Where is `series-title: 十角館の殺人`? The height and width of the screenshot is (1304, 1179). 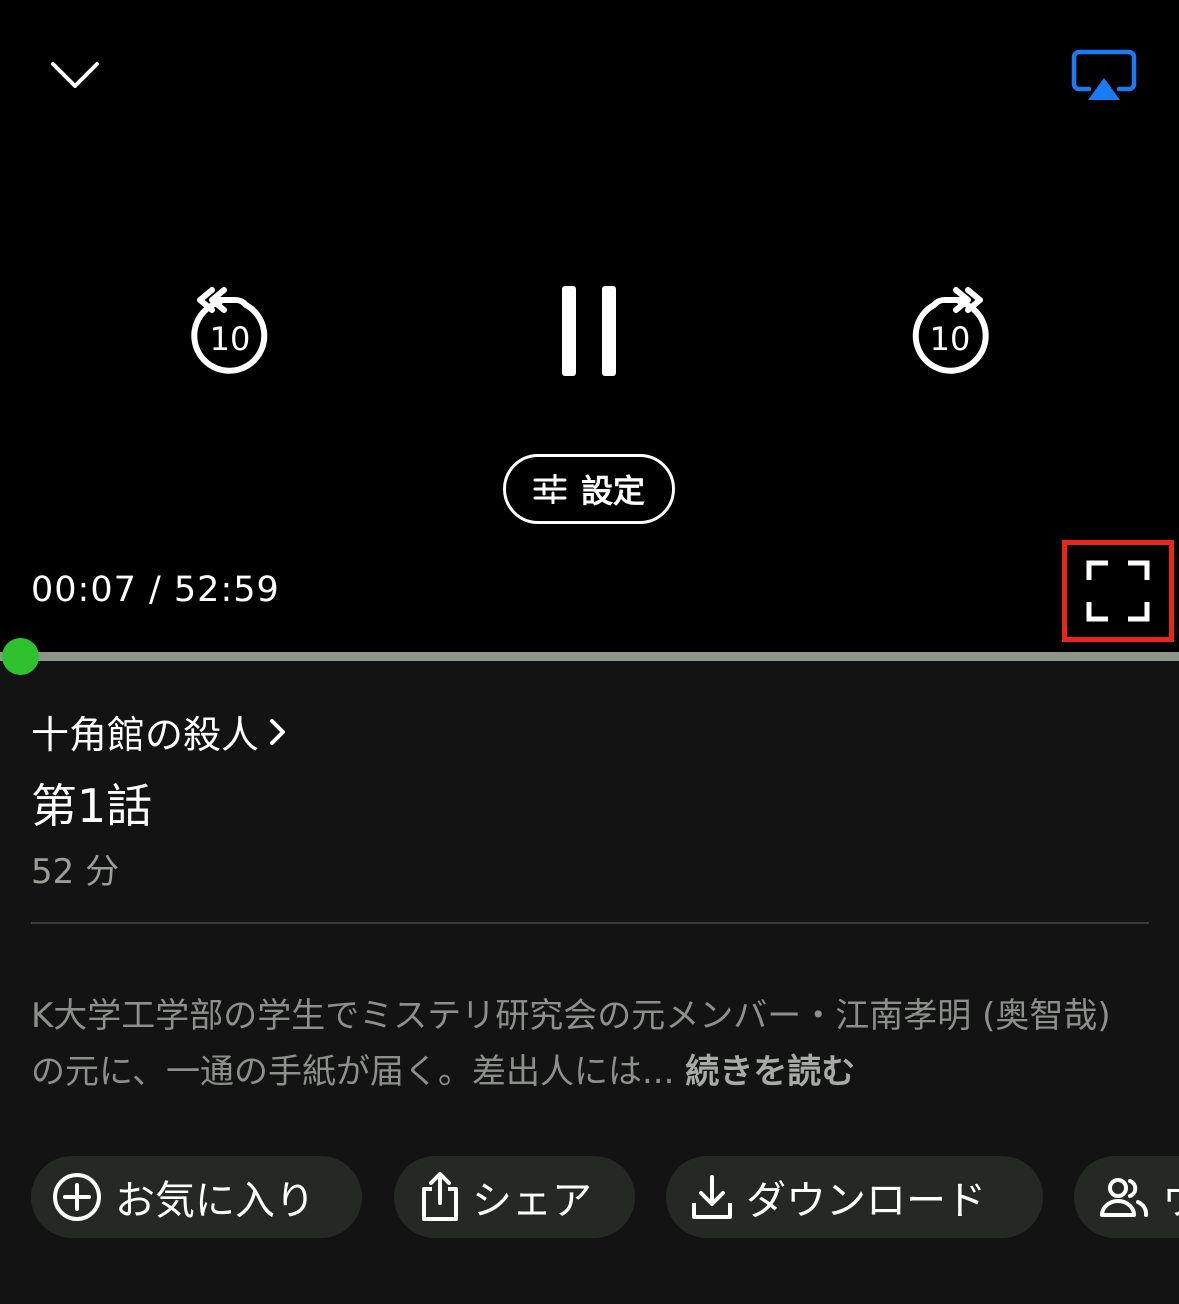
series-title: 十角館の殺人 is located at coordinates (145, 735).